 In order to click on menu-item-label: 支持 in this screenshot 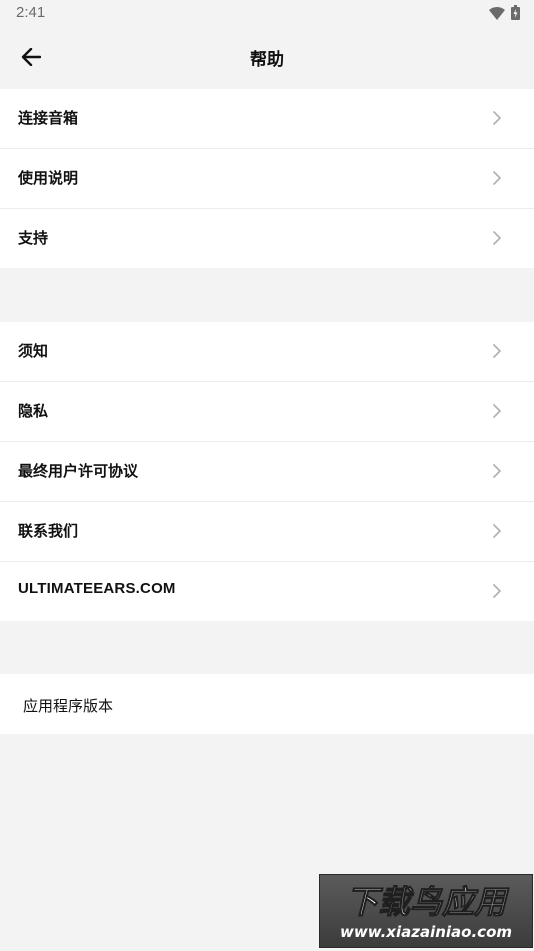, I will do `click(33, 238)`.